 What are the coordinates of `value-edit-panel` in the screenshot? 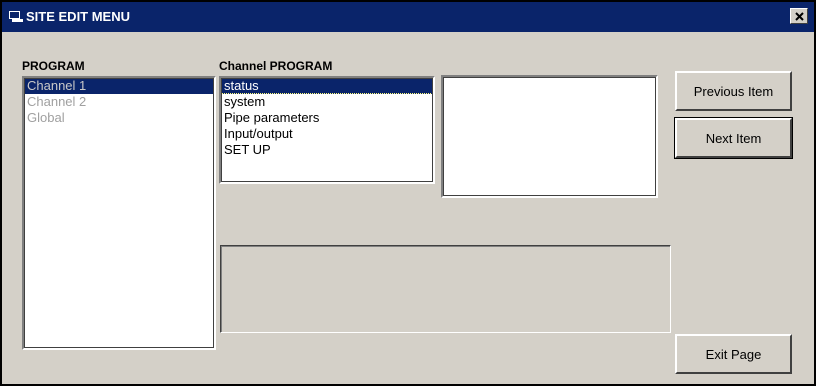 It's located at (445, 289).